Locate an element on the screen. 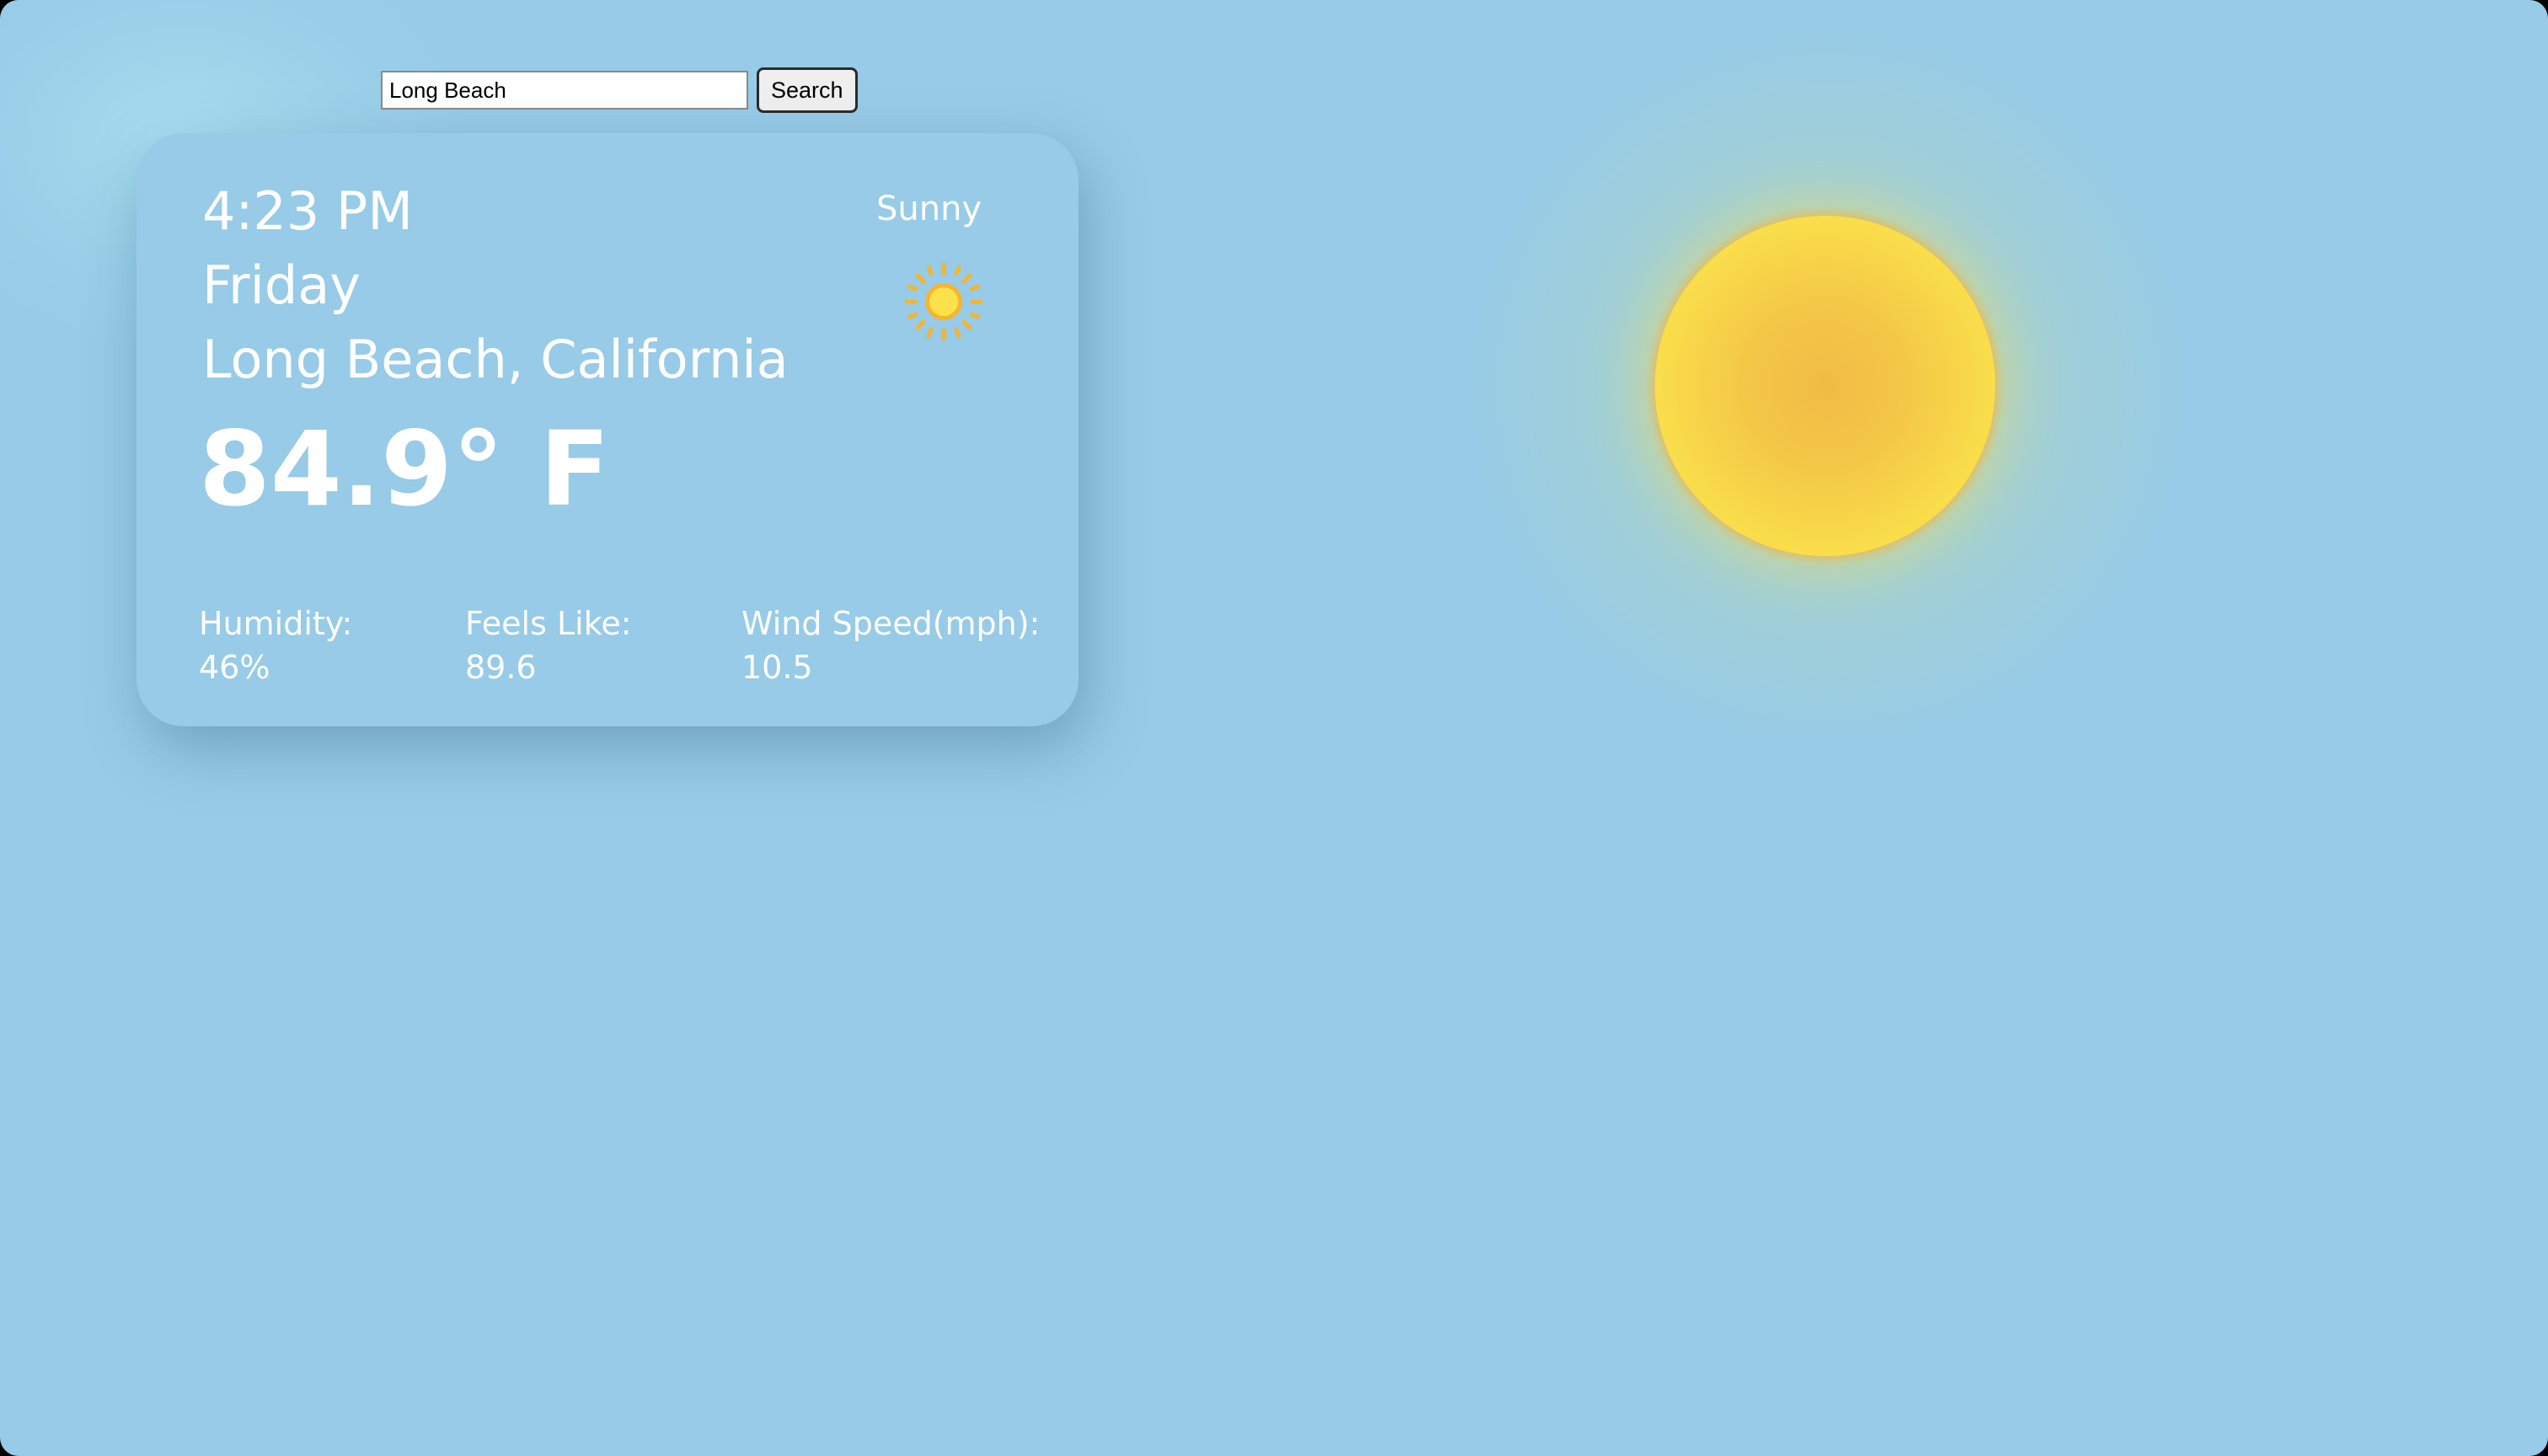  wind-speed-value: 10.5 is located at coordinates (777, 667).